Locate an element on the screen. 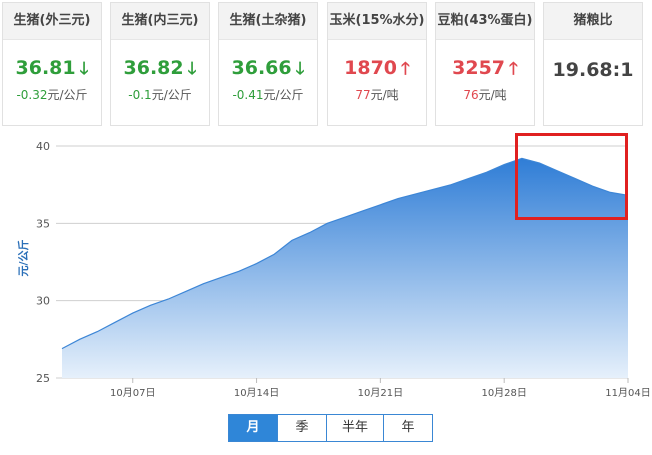  card-value-number: 19.68:1 is located at coordinates (593, 70).